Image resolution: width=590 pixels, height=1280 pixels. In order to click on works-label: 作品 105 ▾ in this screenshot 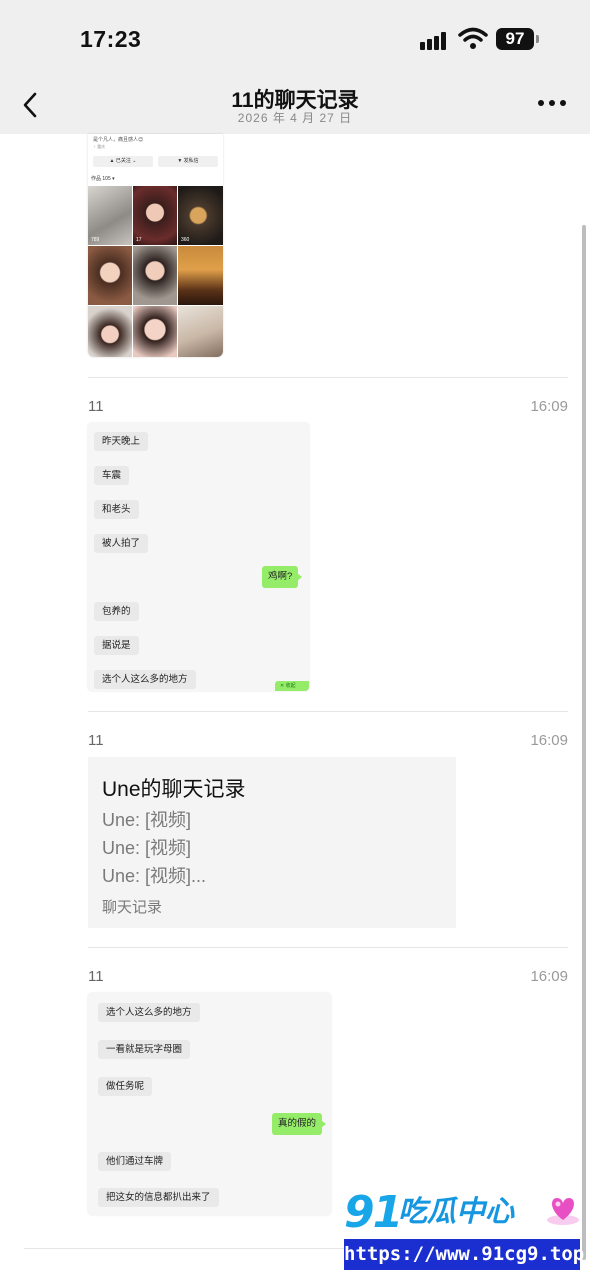, I will do `click(103, 179)`.